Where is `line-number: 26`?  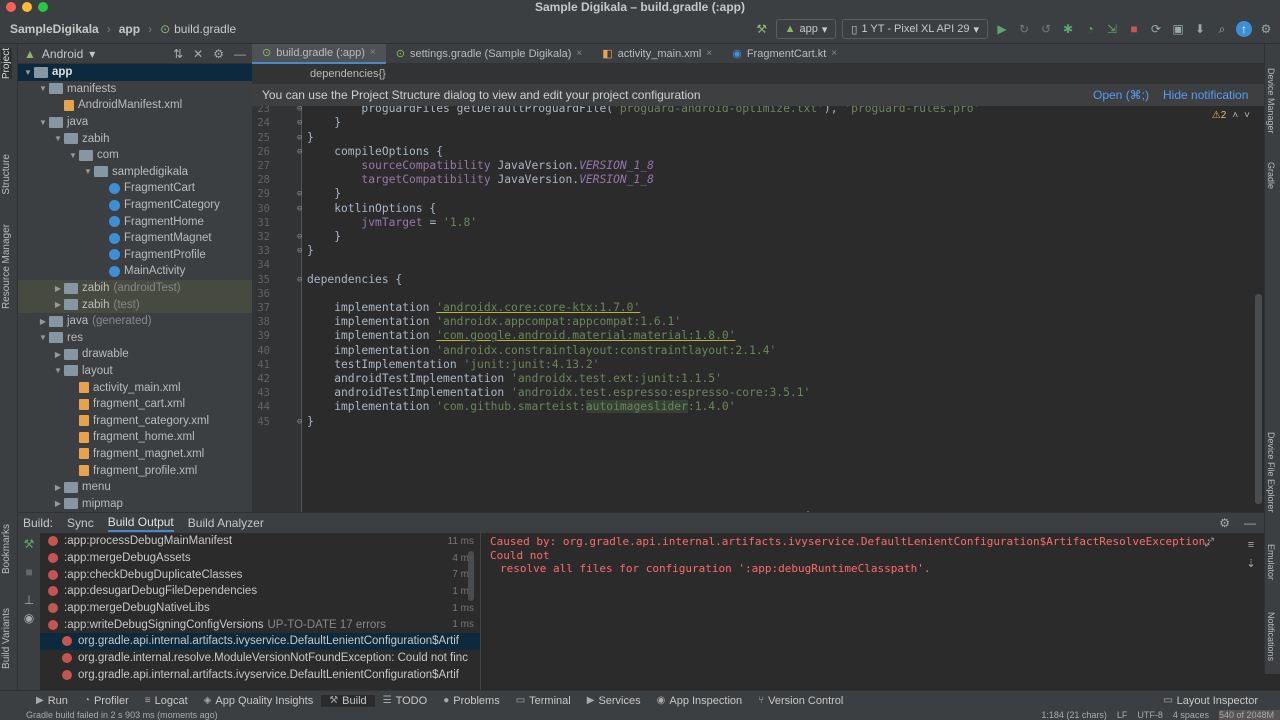 line-number: 26 is located at coordinates (261, 152).